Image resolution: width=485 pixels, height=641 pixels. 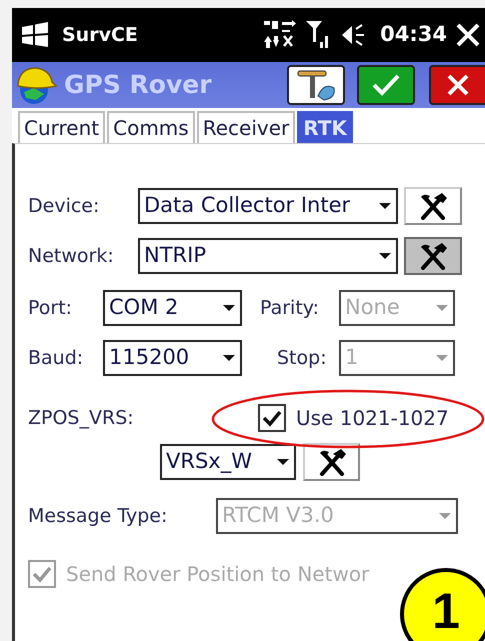 What do you see at coordinates (71, 256) in the screenshot?
I see `field-label: Network:` at bounding box center [71, 256].